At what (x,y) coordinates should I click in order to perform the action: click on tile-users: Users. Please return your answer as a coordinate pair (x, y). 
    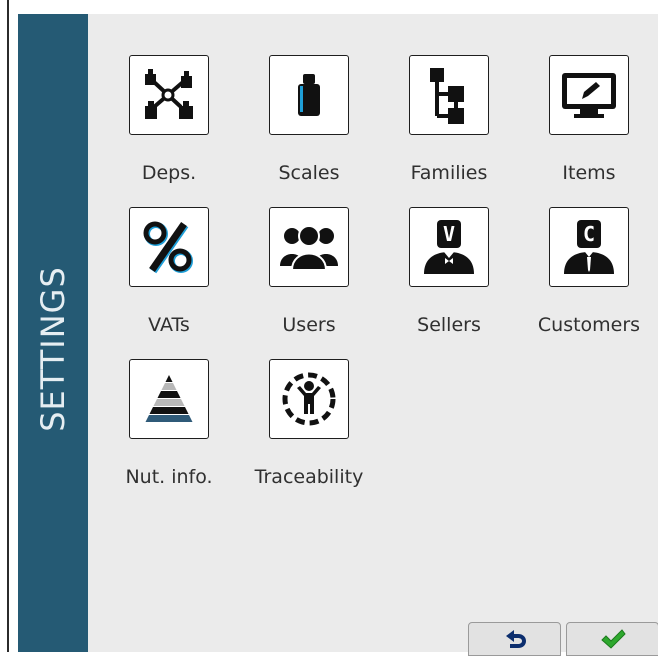
    Looking at the image, I should click on (295, 251).